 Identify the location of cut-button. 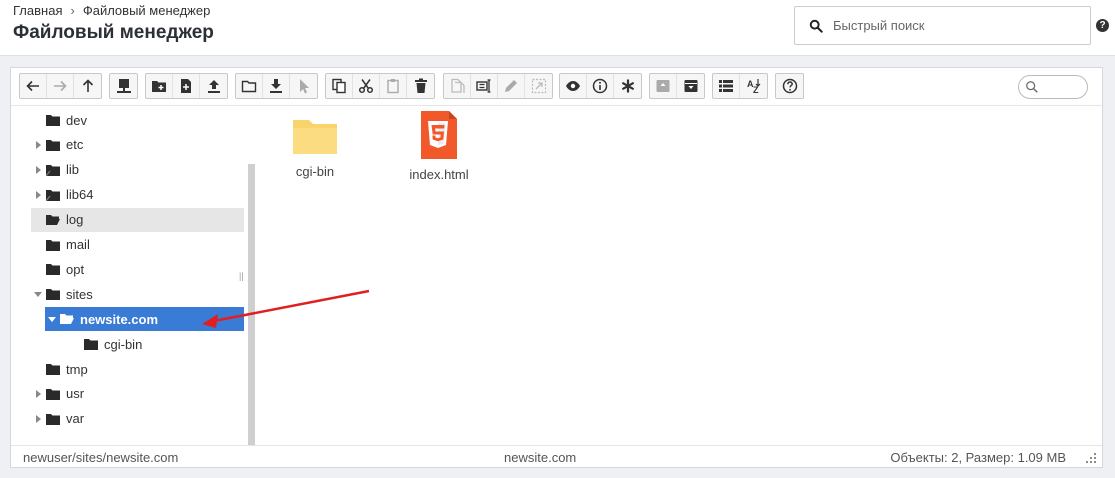
(366, 86).